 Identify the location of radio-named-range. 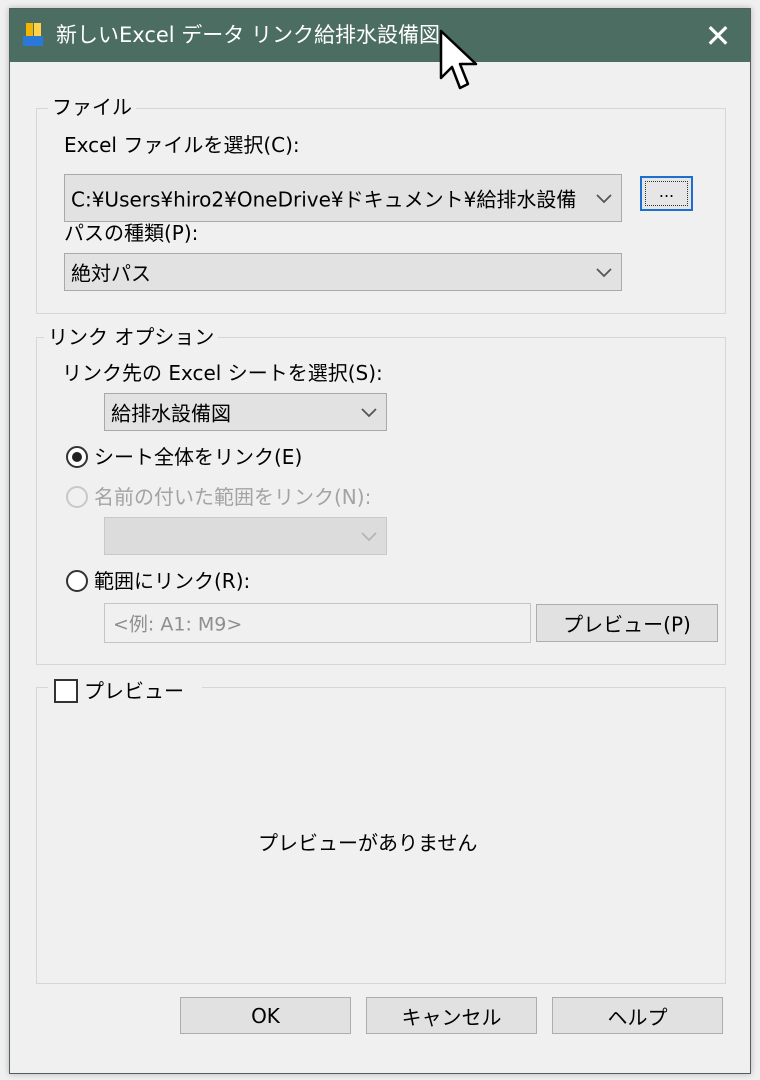
(77, 497).